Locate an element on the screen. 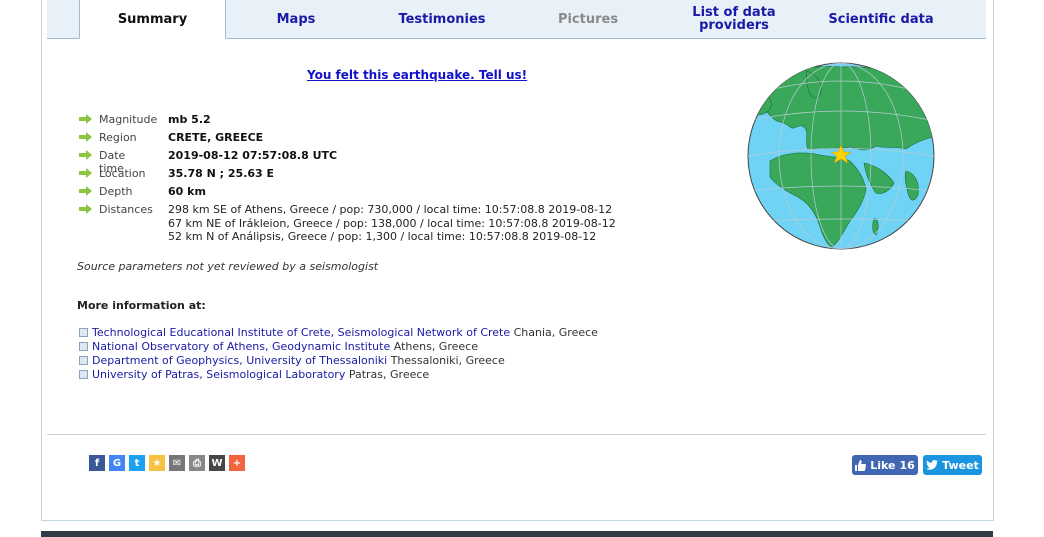 This screenshot has height=537, width=1044. tab-label: Testimonies is located at coordinates (442, 19).